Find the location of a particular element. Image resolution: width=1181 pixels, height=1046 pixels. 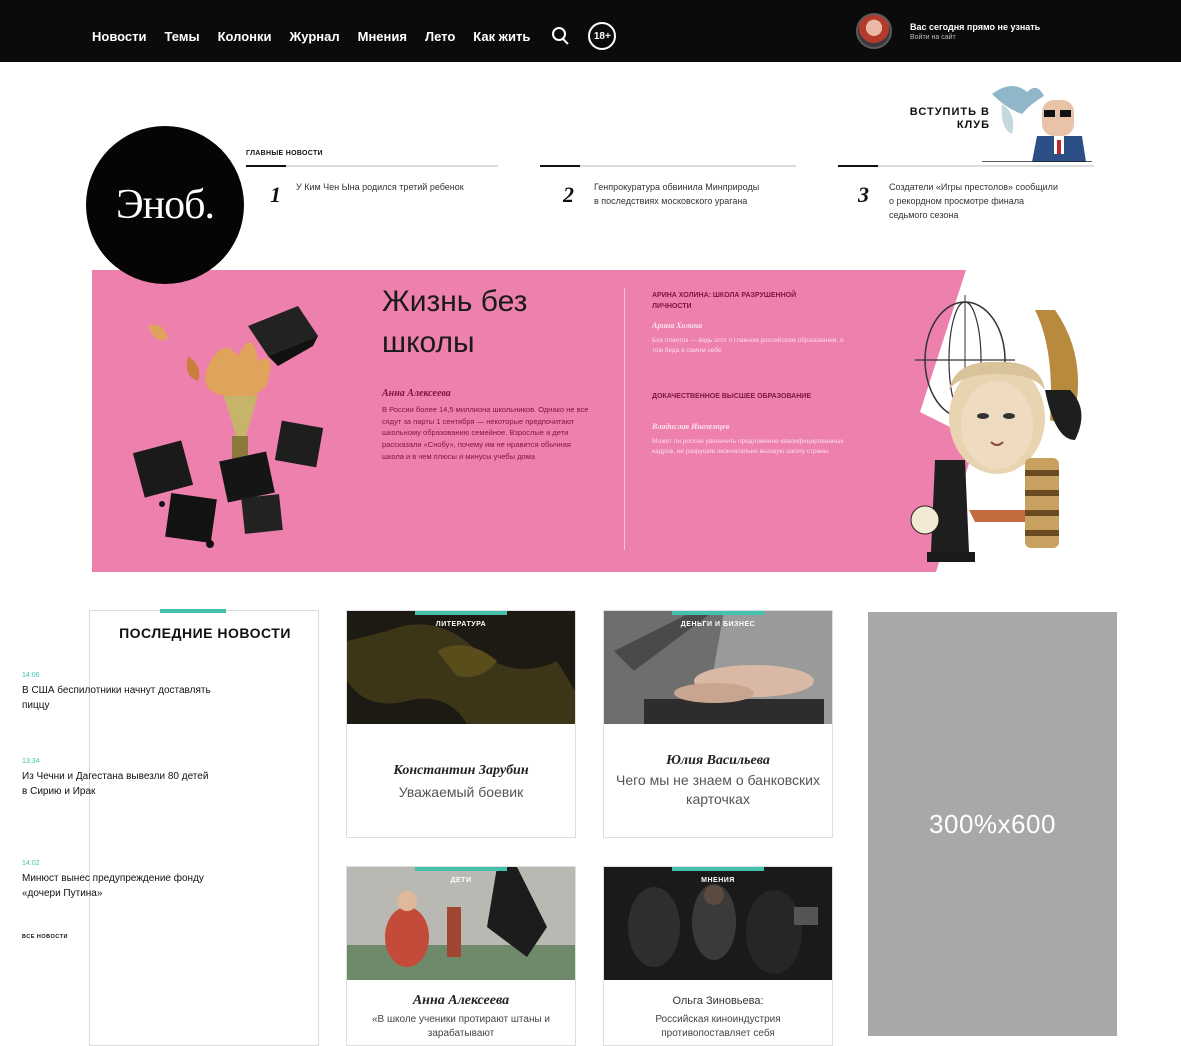

news-time: 14:06 is located at coordinates (31, 675).